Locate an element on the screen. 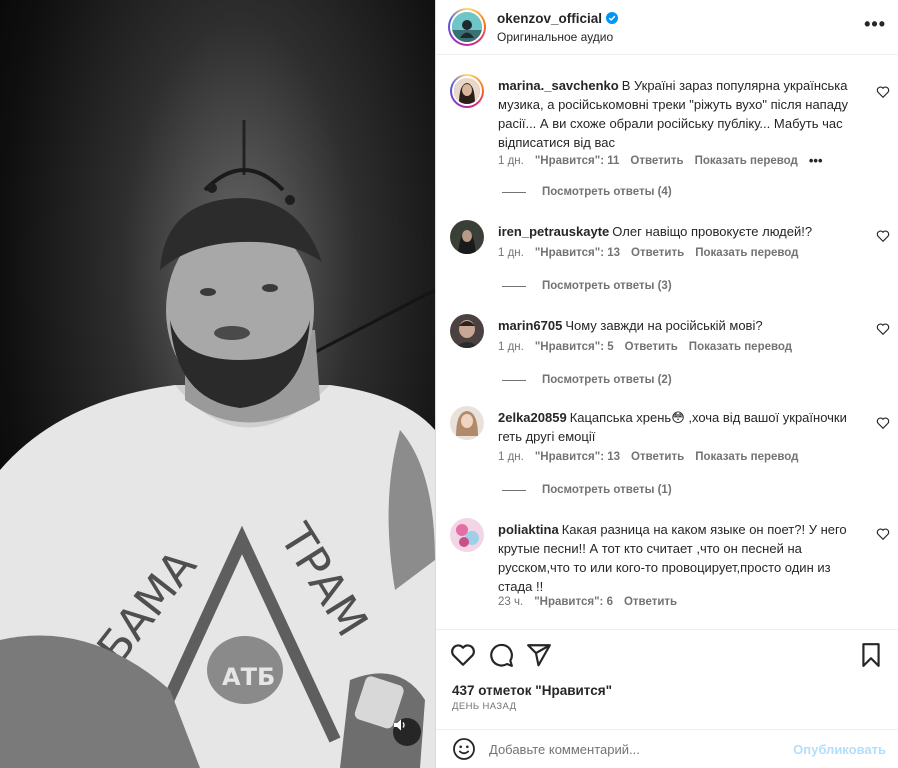 Image resolution: width=898 pixels, height=768 pixels. comment-content: Чому завжди на російській мові? is located at coordinates (664, 325).